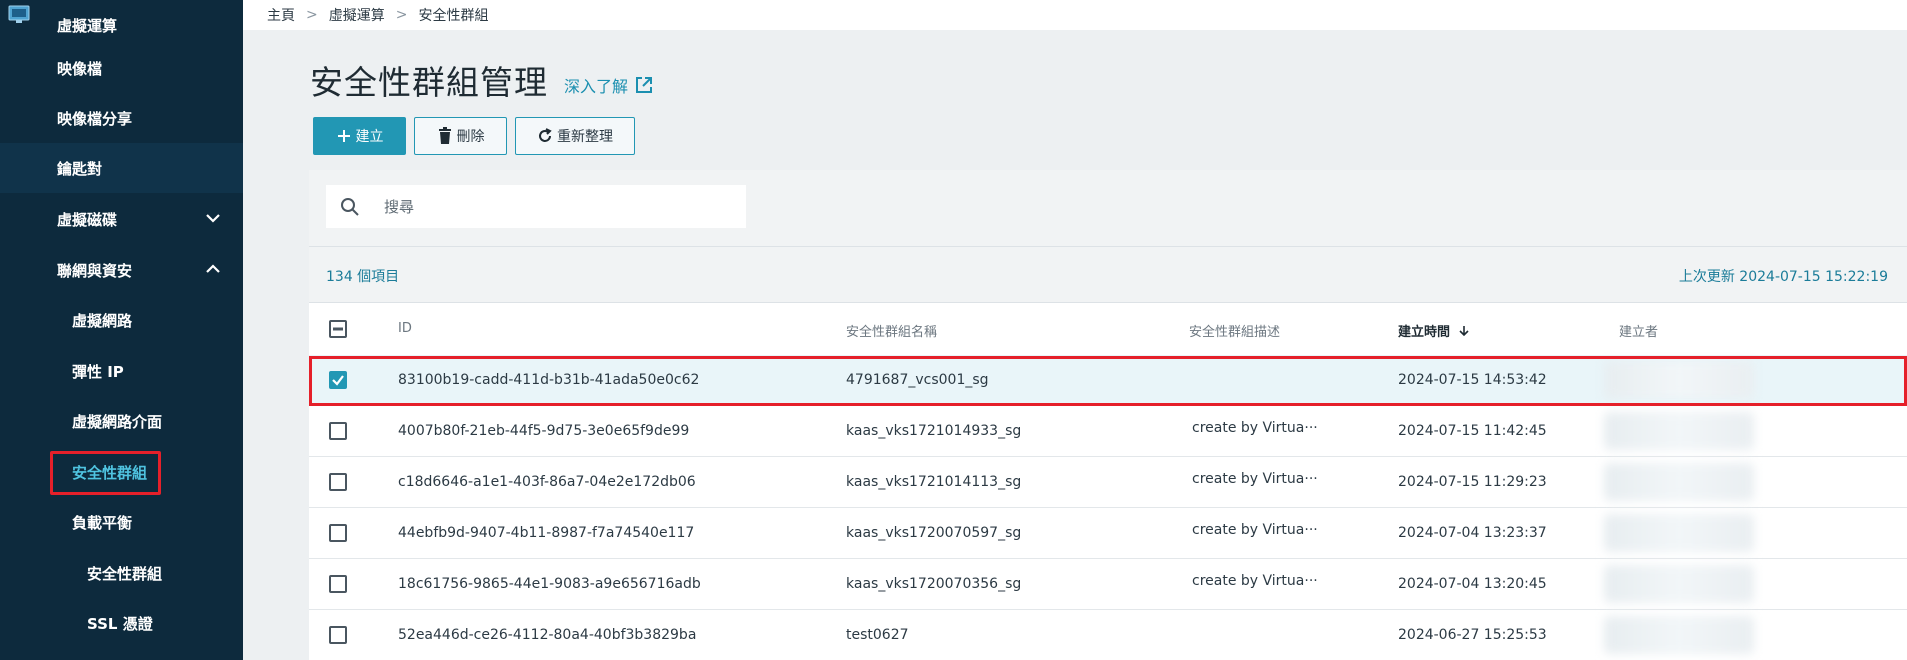 This screenshot has height=660, width=1907. Describe the element at coordinates (547, 482) in the screenshot. I see `cell-id: c18d6646-a1e1-403f-86a7-04e2e172db06` at that location.